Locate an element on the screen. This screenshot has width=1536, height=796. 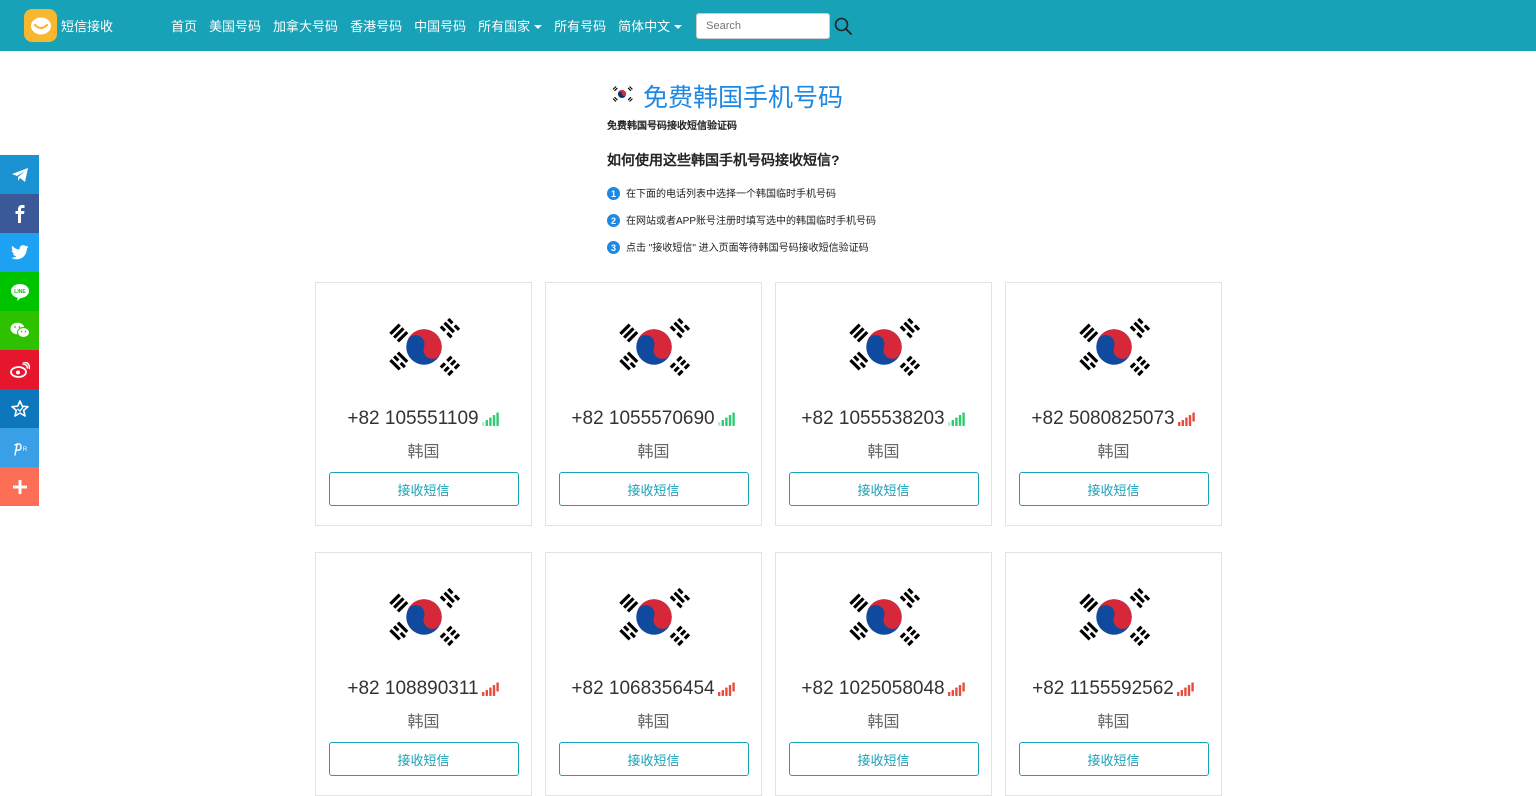
phone-card: +82 5080825073 韩国 接收短信 is located at coordinates (1113, 404).